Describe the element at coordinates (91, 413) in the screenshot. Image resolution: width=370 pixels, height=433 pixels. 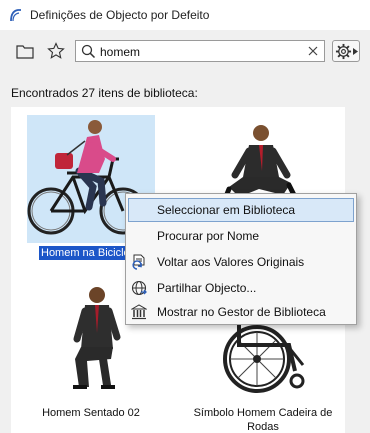
I see `result-label: Homem Sentado 02` at that location.